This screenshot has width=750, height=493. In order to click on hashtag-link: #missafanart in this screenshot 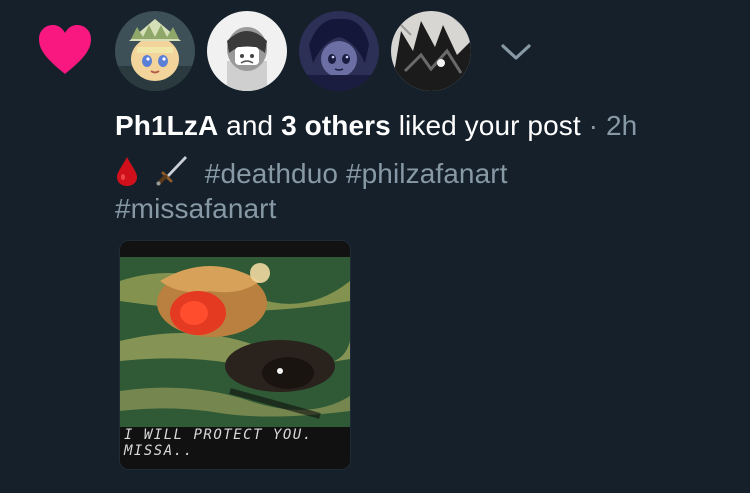, I will do `click(196, 208)`.